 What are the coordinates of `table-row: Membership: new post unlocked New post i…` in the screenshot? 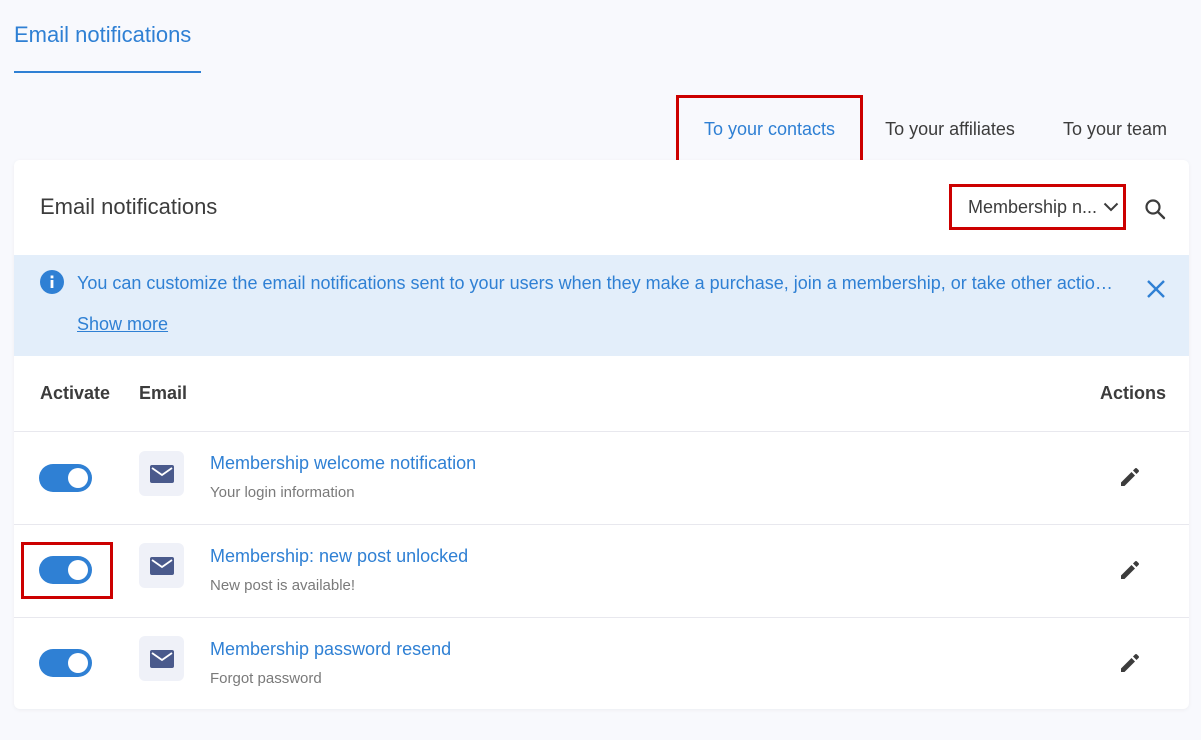 It's located at (601, 571).